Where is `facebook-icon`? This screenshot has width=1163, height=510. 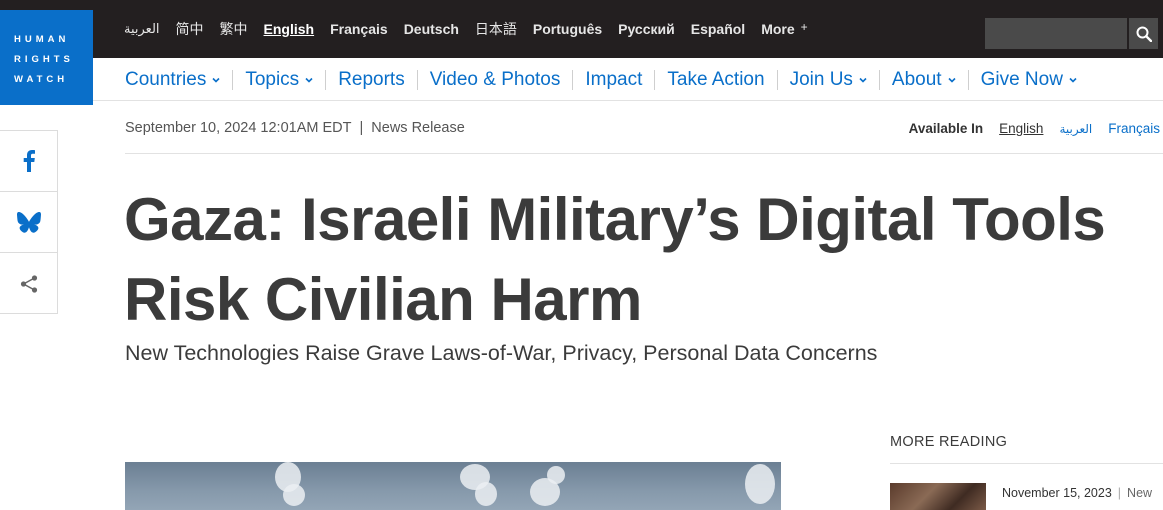
facebook-icon is located at coordinates (29, 161).